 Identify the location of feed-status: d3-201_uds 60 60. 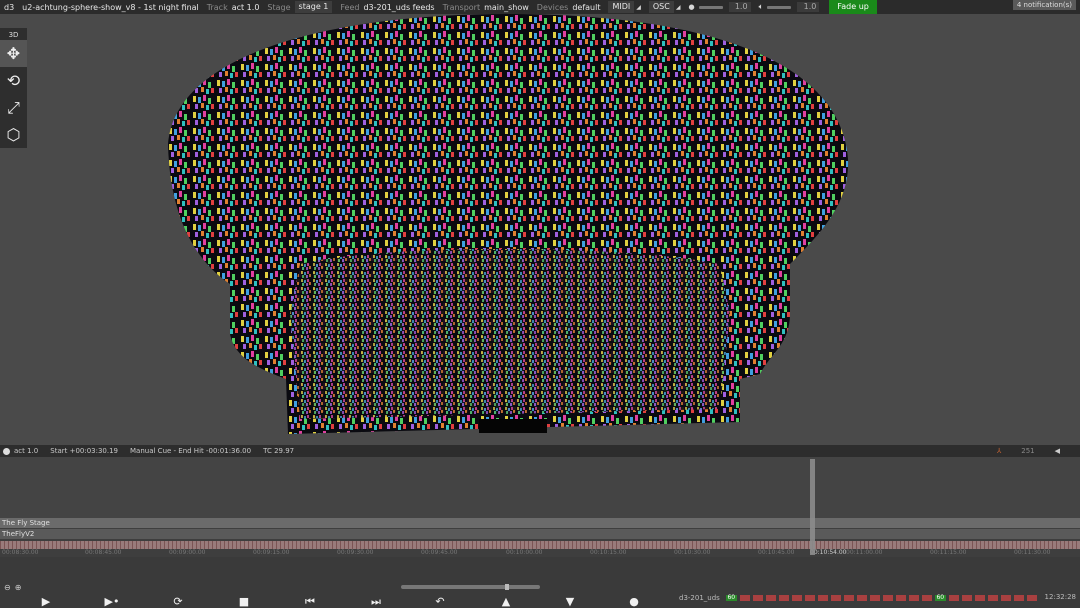
(858, 598).